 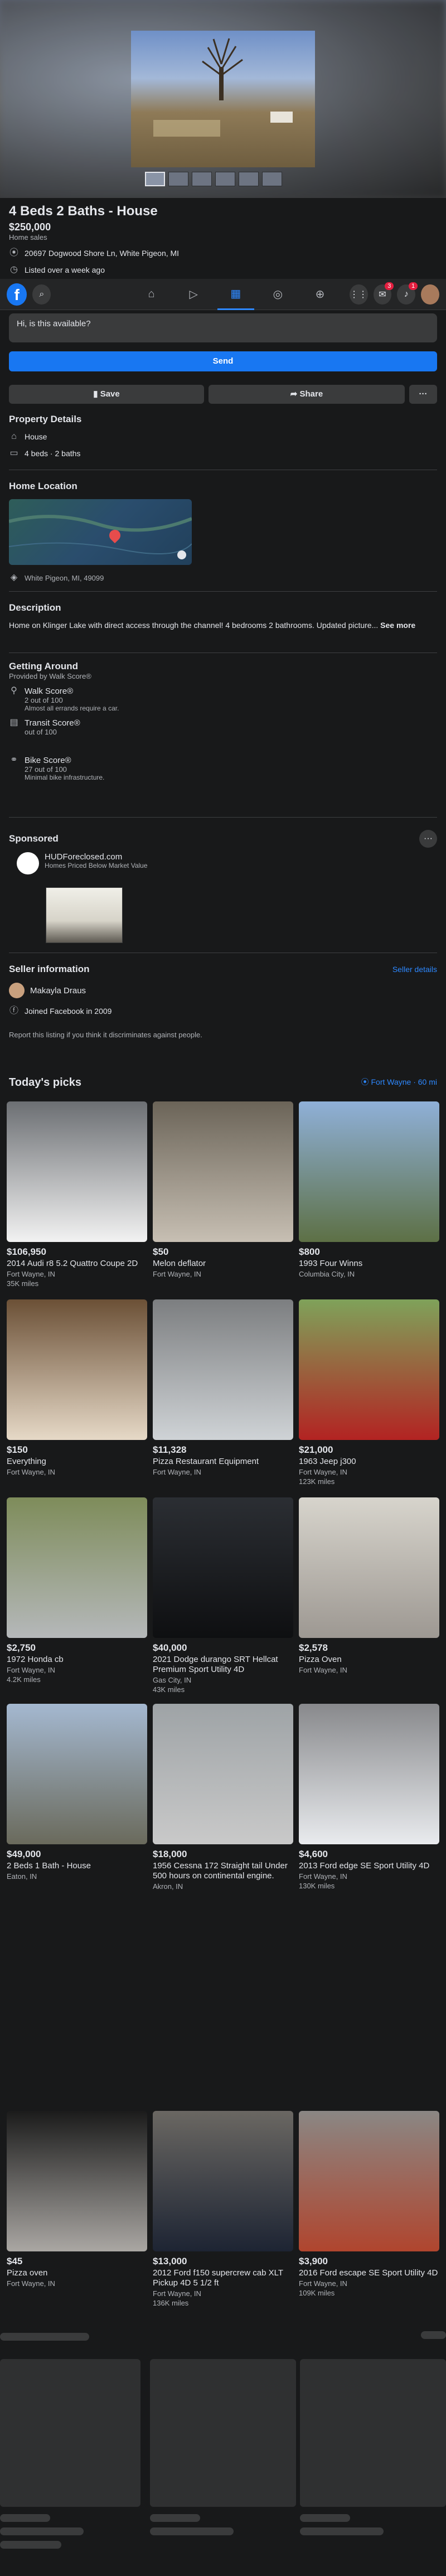 I want to click on product-title: 2013 Ford edge SE Sport Utility 4D, so click(x=364, y=1866).